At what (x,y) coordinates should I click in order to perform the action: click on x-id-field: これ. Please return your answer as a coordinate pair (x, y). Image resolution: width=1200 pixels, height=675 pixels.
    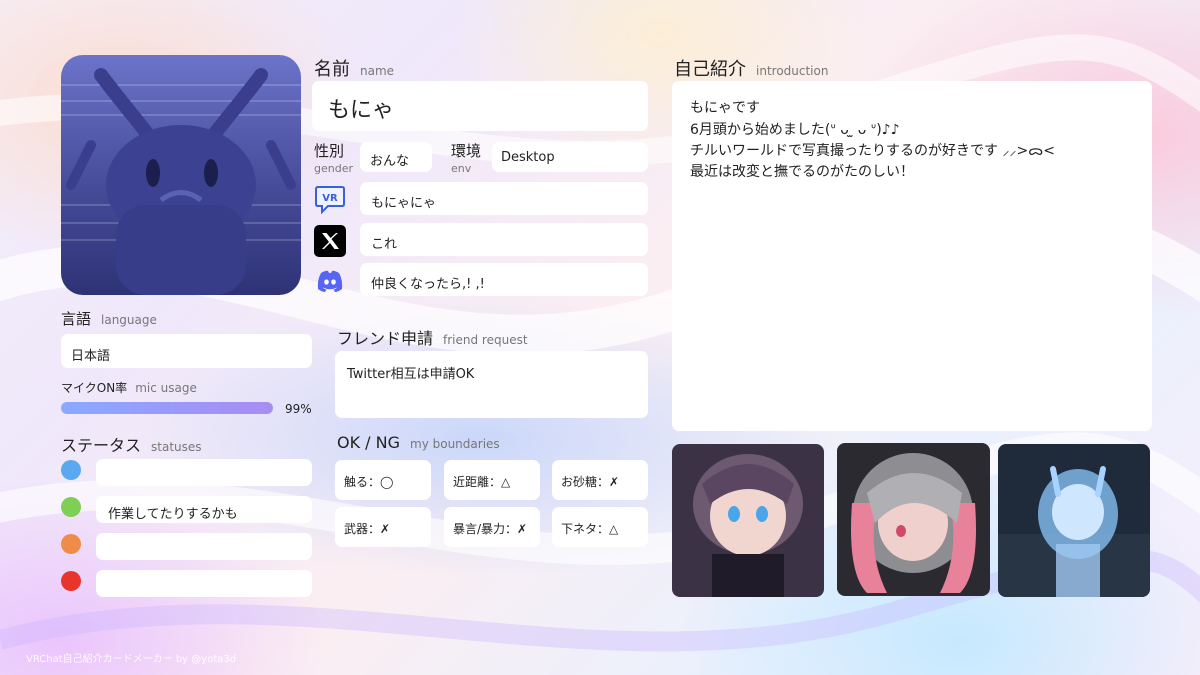
    Looking at the image, I should click on (504, 239).